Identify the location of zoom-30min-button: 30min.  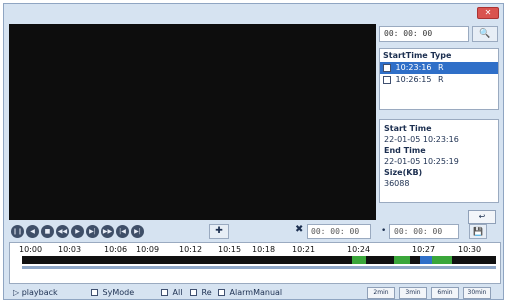
(477, 293).